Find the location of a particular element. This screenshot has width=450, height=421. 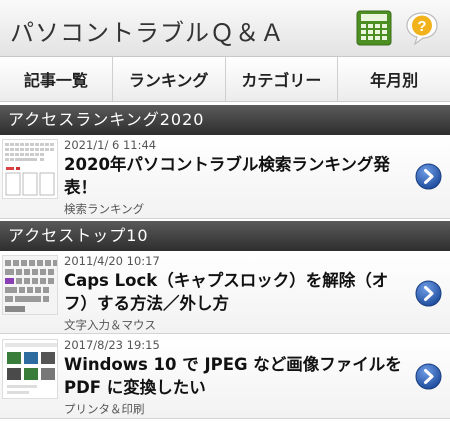

nav-ranking: ランキング is located at coordinates (169, 79).